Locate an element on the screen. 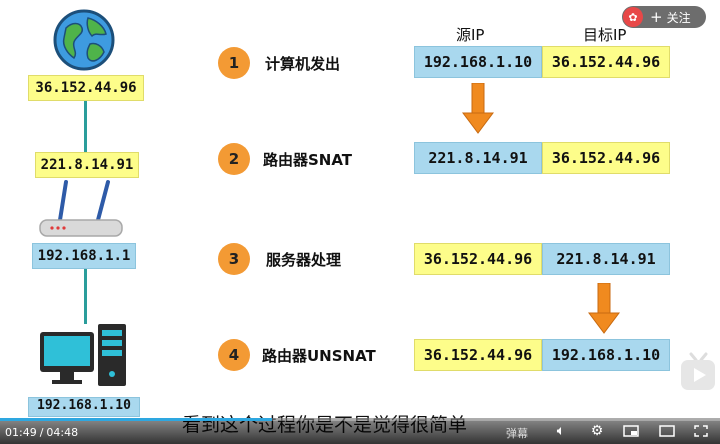 This screenshot has width=720, height=444. current-time: 01:49 is located at coordinates (21, 432).